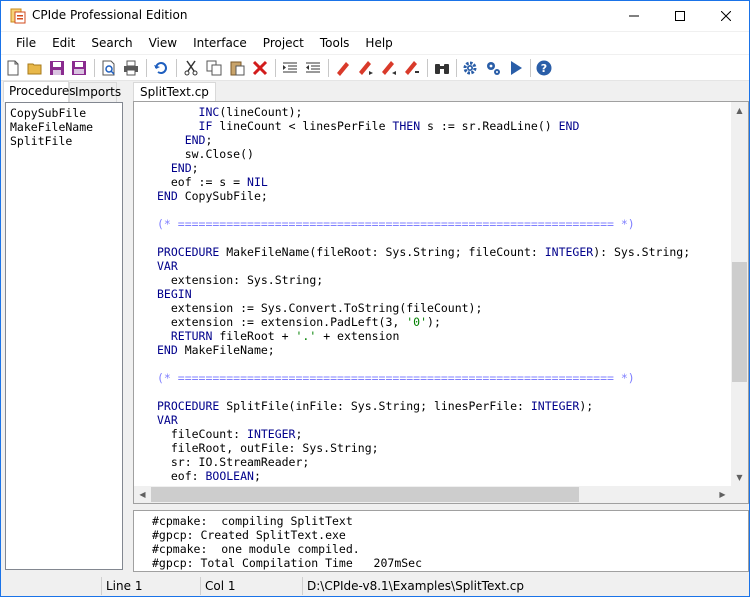 The image size is (750, 597). What do you see at coordinates (111, 43) in the screenshot?
I see `menu-search: Search` at bounding box center [111, 43].